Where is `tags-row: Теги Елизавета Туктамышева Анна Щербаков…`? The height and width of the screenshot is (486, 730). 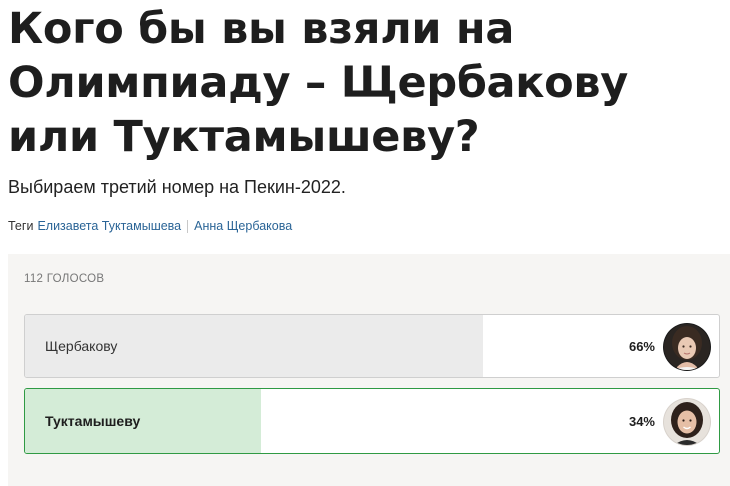
tags-row: Теги Елизавета Туктамышева Анна Щербаков… is located at coordinates (150, 226).